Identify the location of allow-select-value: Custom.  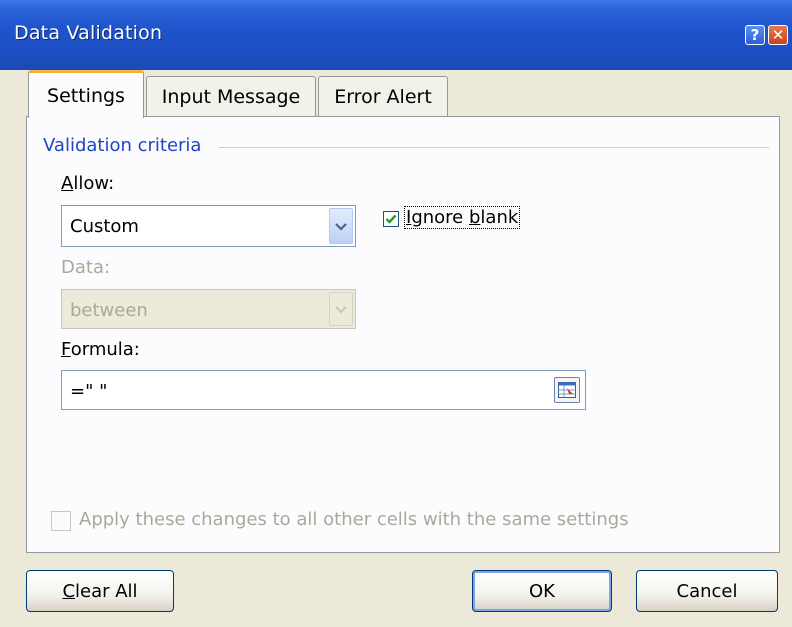
(104, 226).